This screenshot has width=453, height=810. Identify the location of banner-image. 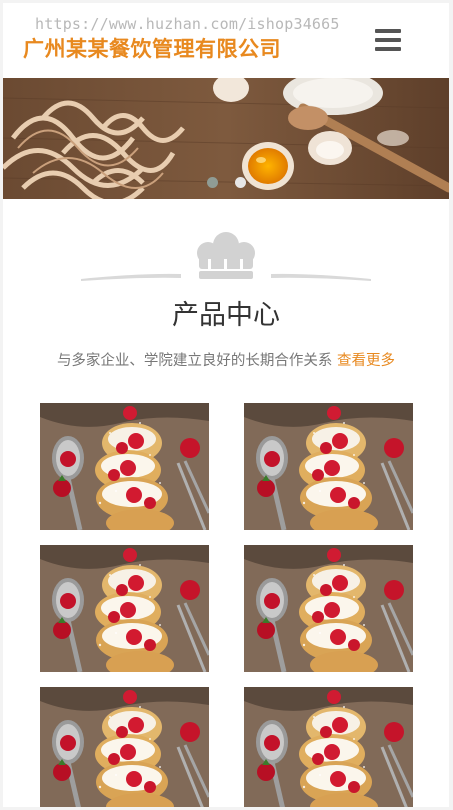
(226, 138).